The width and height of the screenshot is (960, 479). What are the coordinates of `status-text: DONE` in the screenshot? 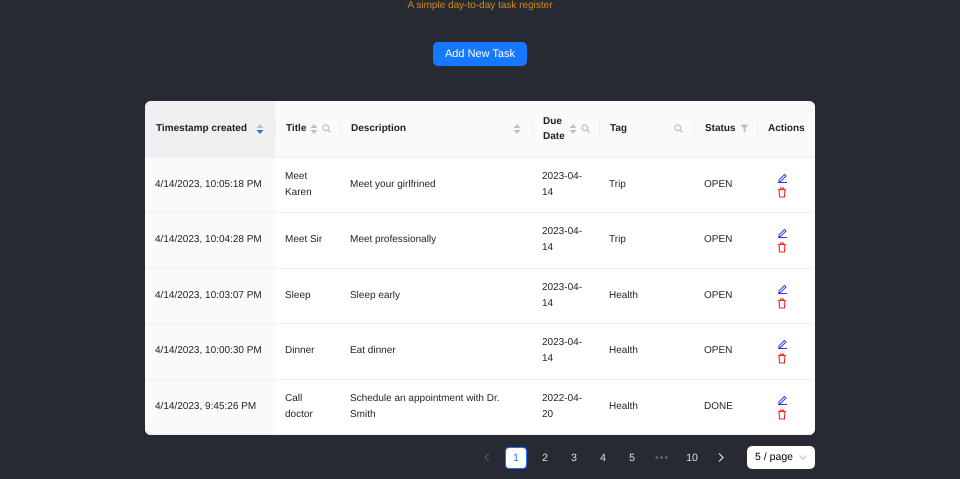 It's located at (718, 406).